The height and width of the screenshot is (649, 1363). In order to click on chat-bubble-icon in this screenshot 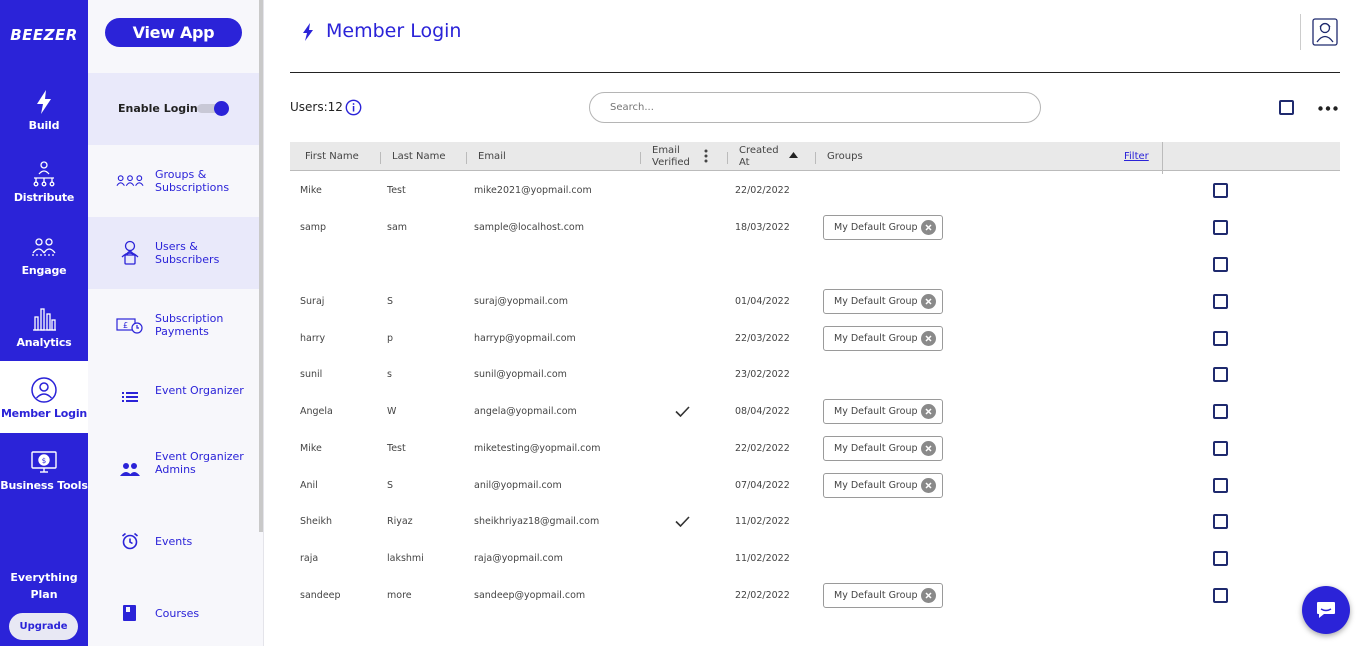, I will do `click(1326, 610)`.